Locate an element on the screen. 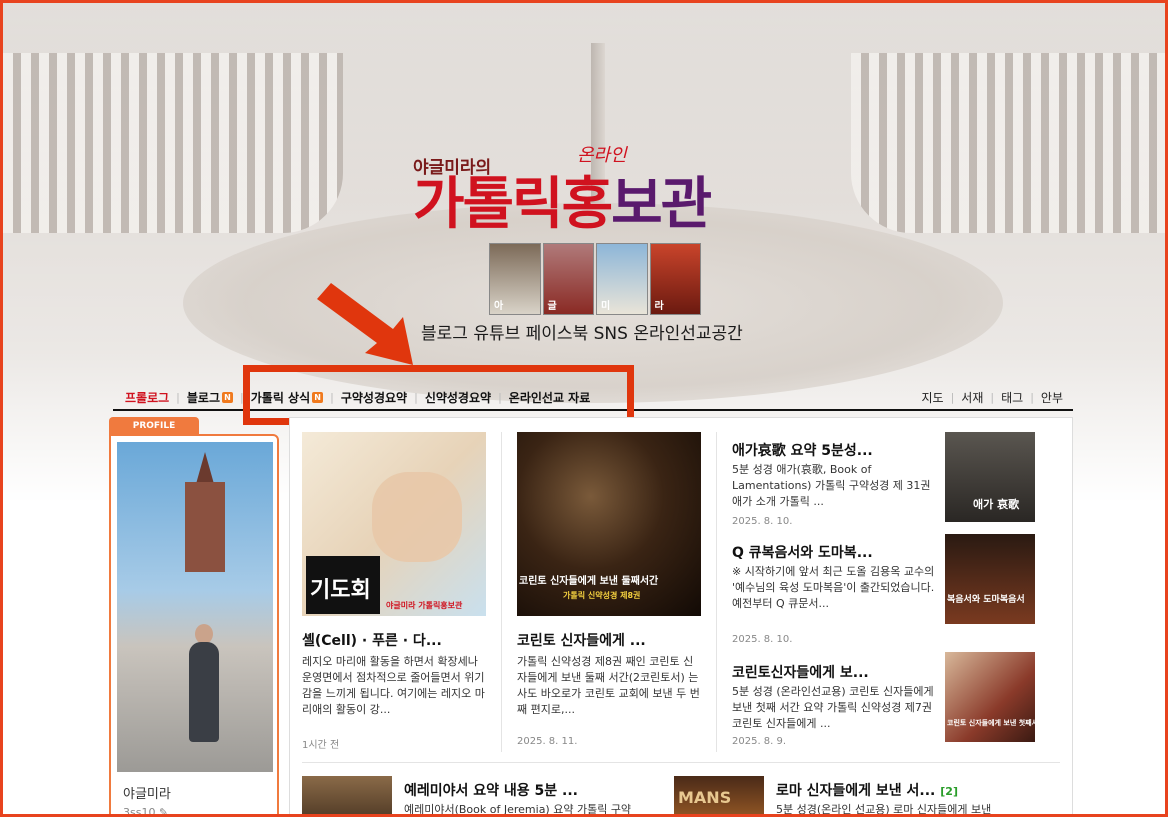  post-thumbnail: 코린토 신자들에게 보낸 둘째서간 가톨릭 신약성경 제8권 is located at coordinates (609, 524).